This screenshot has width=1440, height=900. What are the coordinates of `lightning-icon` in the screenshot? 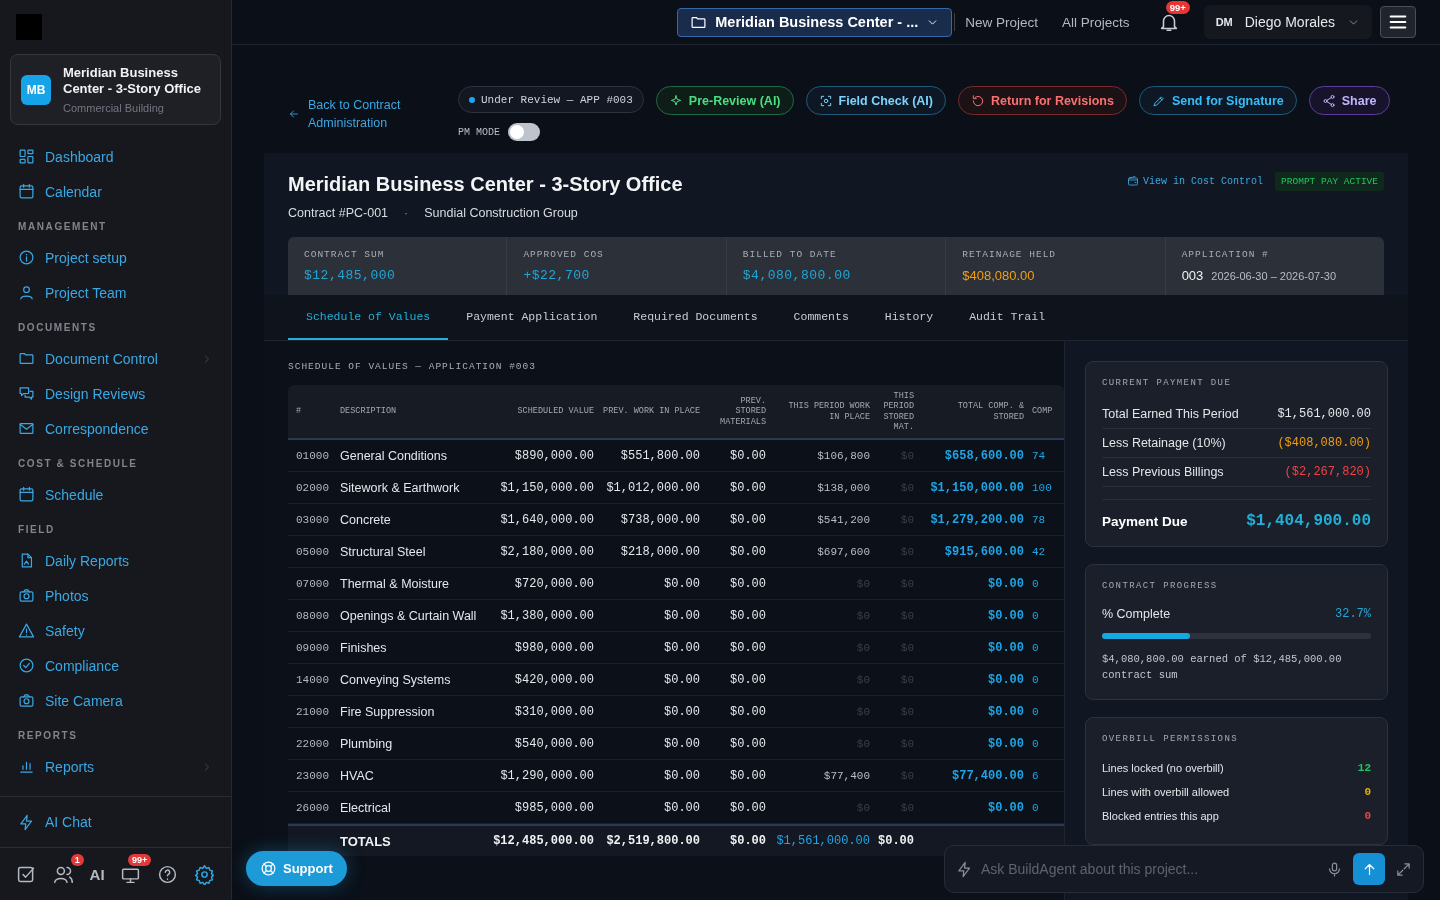 It's located at (26, 822).